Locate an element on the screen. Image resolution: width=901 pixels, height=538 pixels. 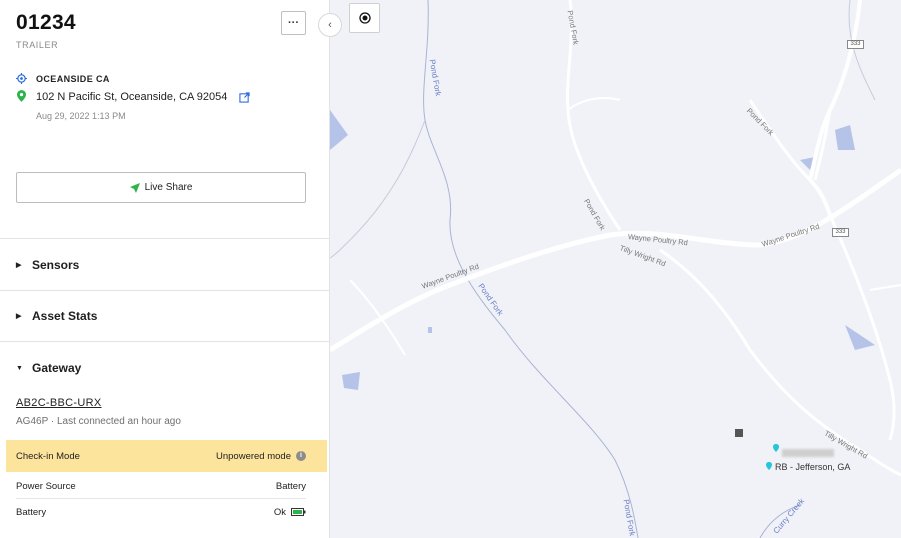
collapse-panel-button: ‹ is located at coordinates (330, 25).